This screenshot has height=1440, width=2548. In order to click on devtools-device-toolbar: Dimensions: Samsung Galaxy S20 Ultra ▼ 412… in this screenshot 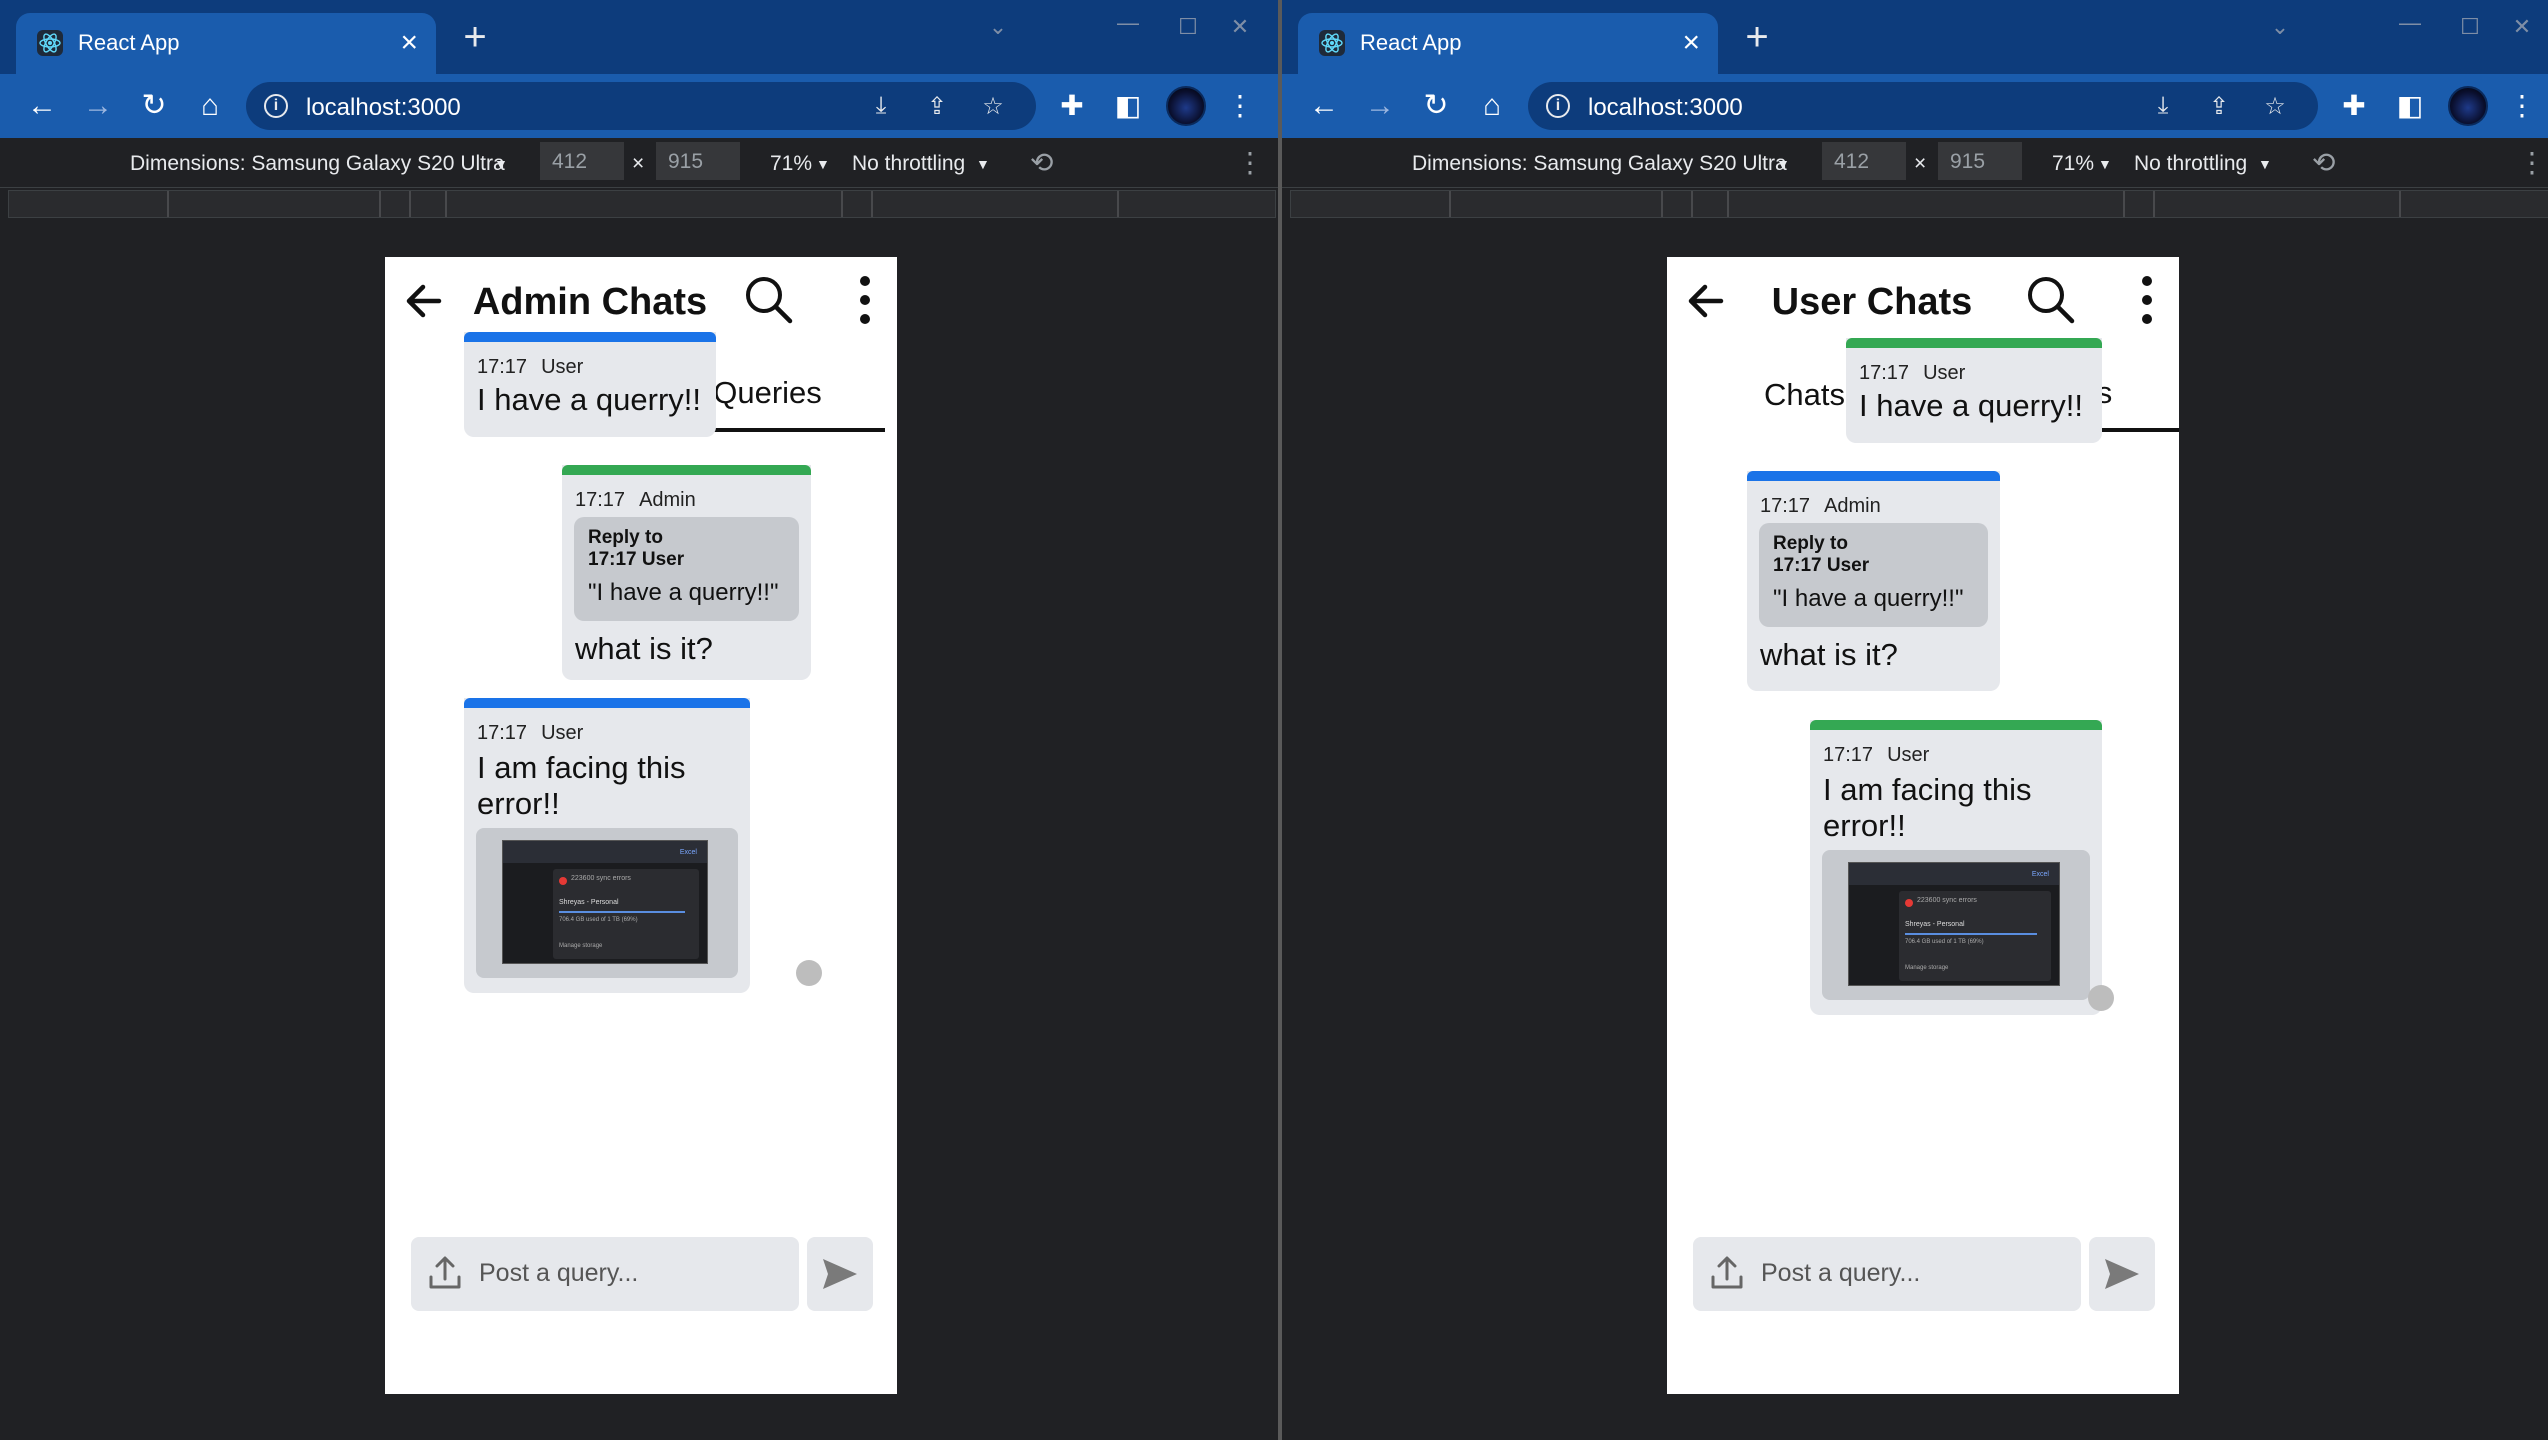, I will do `click(639, 163)`.